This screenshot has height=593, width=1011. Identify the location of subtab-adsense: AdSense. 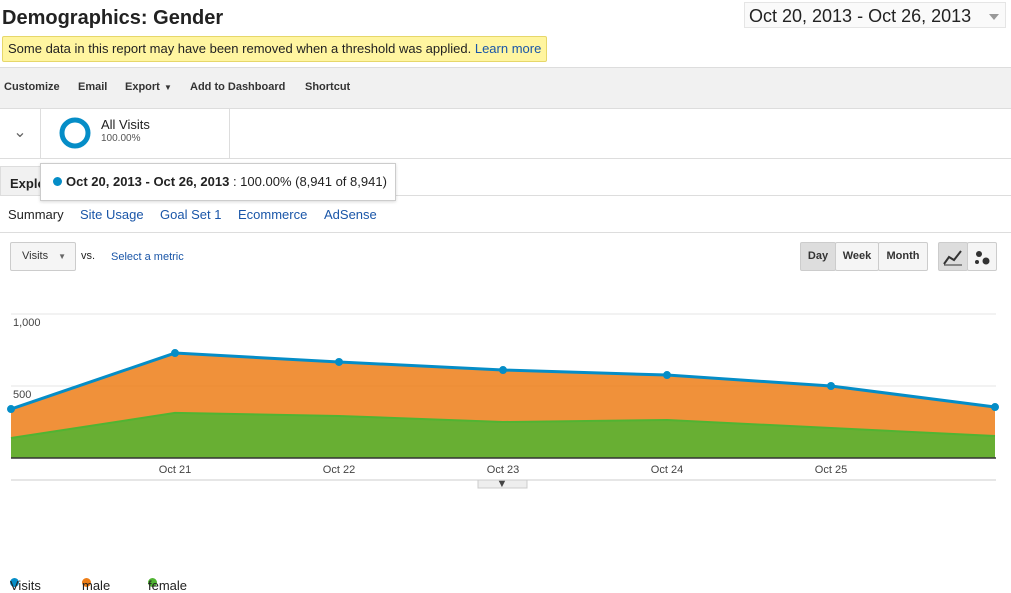
(350, 214).